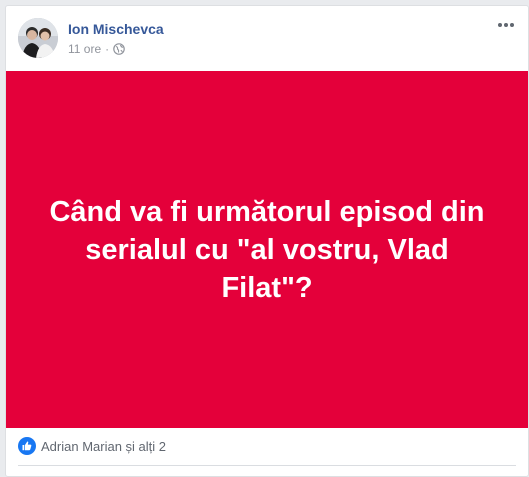  I want to click on author-name: Ion Mischevca, so click(116, 29).